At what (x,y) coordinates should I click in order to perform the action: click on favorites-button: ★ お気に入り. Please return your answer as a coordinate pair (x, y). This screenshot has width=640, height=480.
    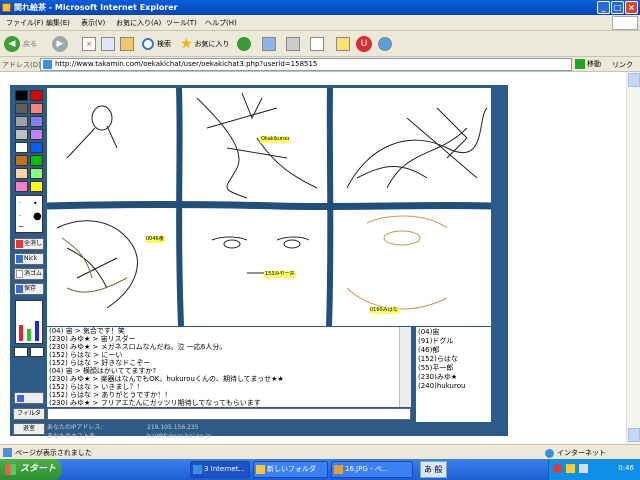
    Looking at the image, I should click on (205, 44).